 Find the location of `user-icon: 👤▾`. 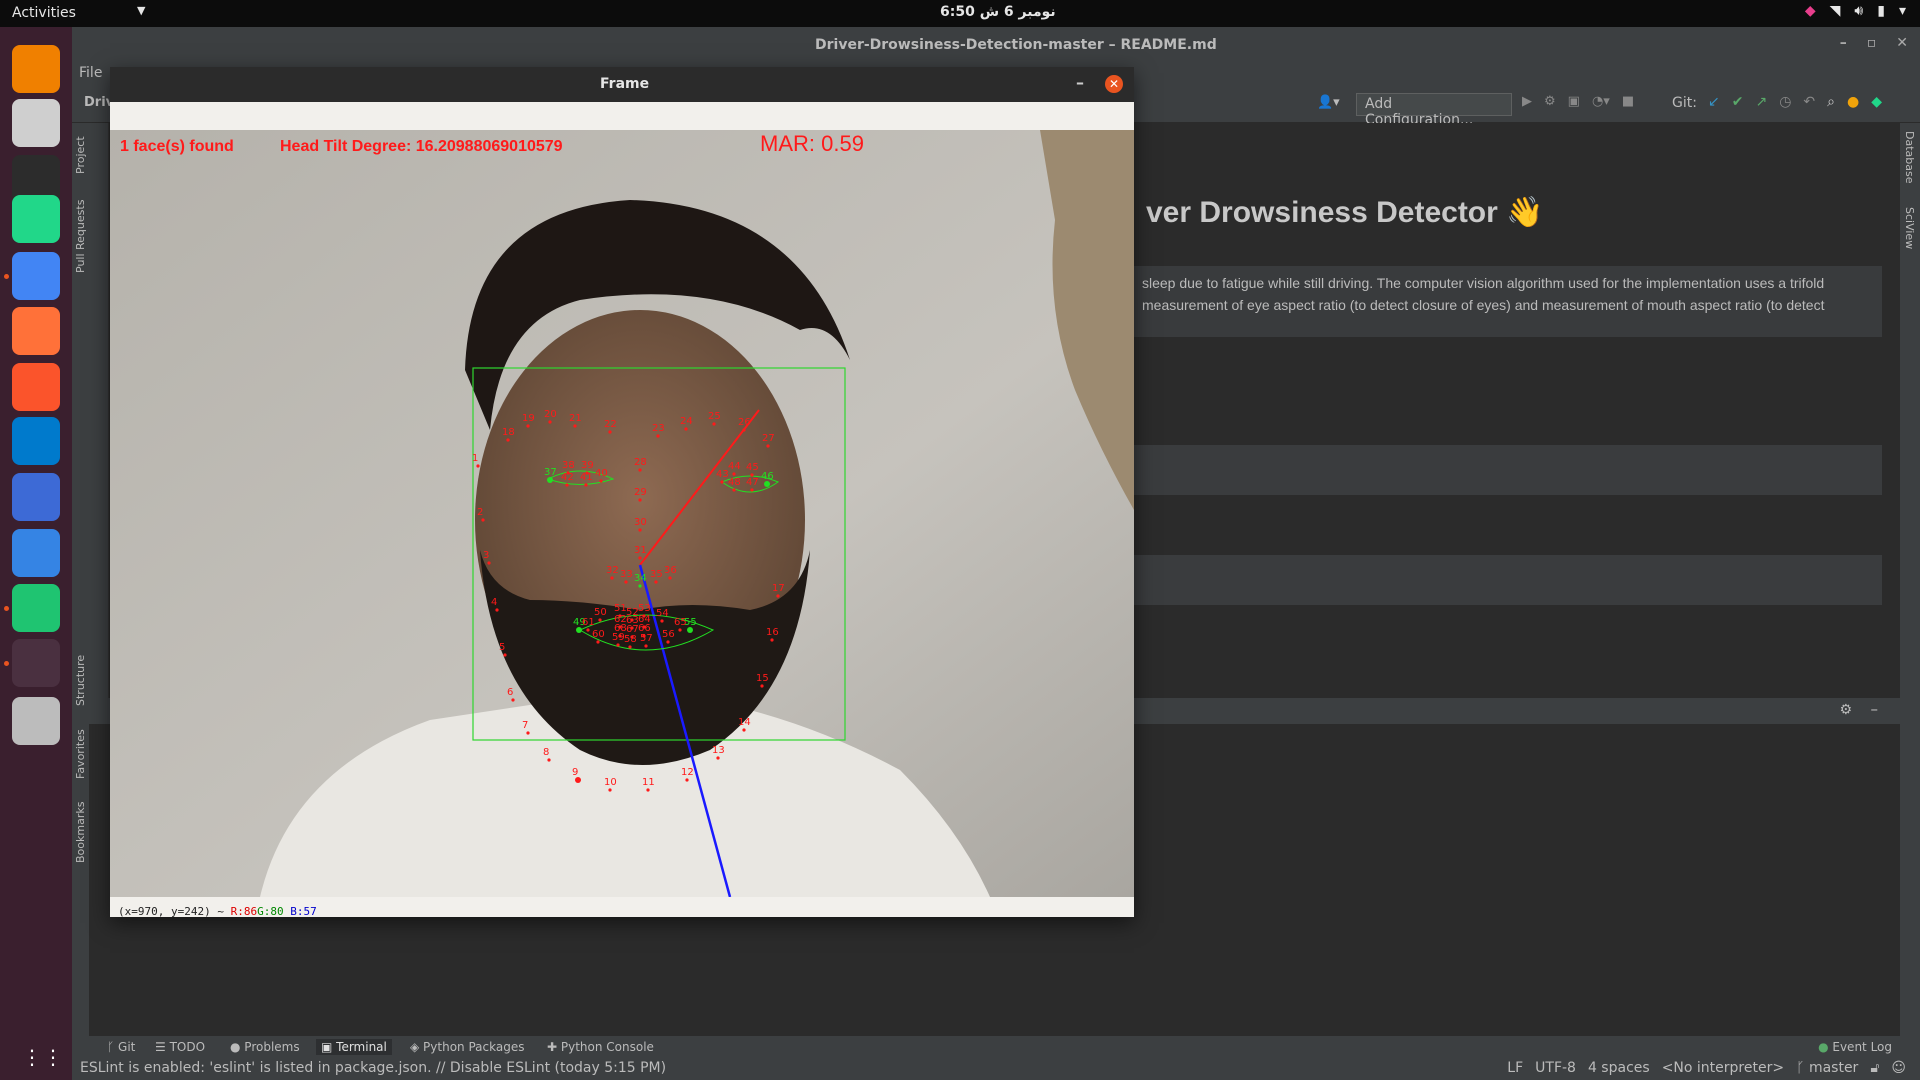

user-icon: 👤▾ is located at coordinates (1328, 102).